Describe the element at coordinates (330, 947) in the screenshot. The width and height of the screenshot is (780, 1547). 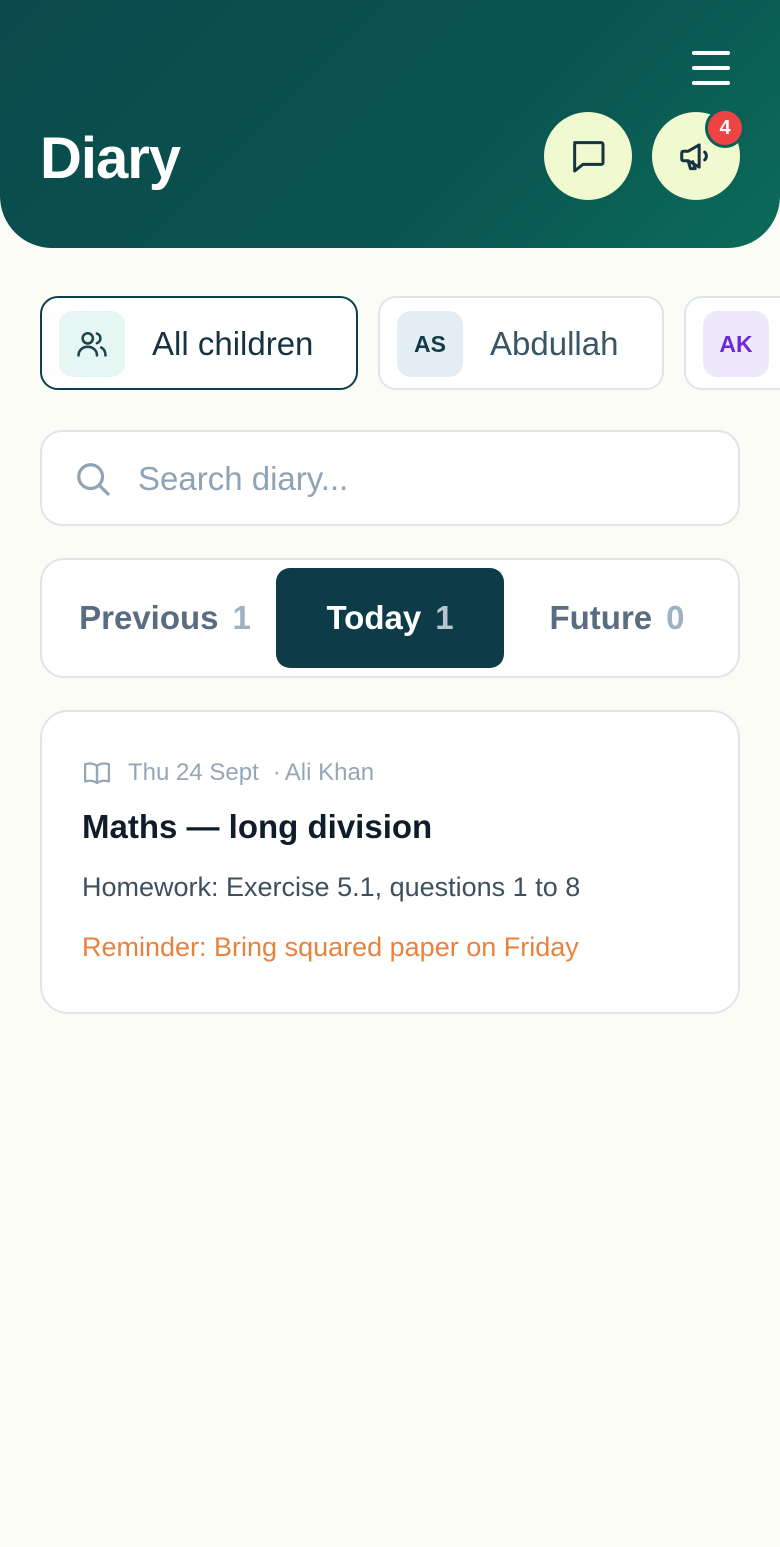
I see `entry-reminder: Reminder: Bring squared paper on Friday` at that location.